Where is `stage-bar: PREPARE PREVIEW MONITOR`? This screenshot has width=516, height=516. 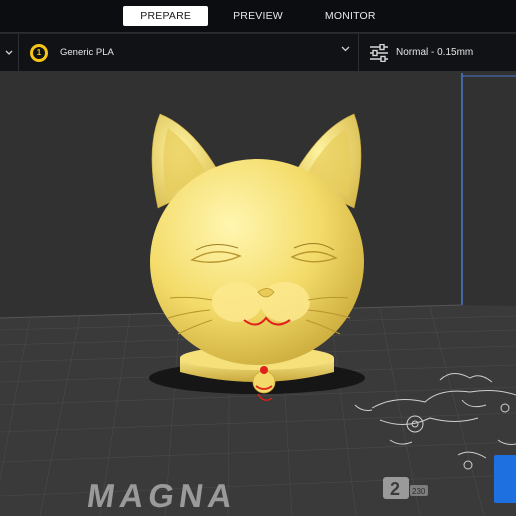
stage-bar: PREPARE PREVIEW MONITOR is located at coordinates (258, 16).